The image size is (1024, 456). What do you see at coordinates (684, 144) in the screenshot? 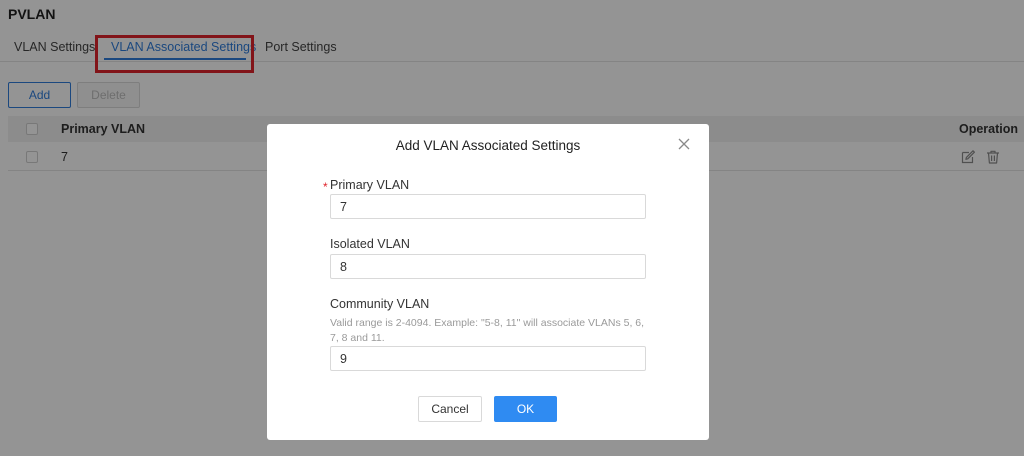
I see `close-icon` at bounding box center [684, 144].